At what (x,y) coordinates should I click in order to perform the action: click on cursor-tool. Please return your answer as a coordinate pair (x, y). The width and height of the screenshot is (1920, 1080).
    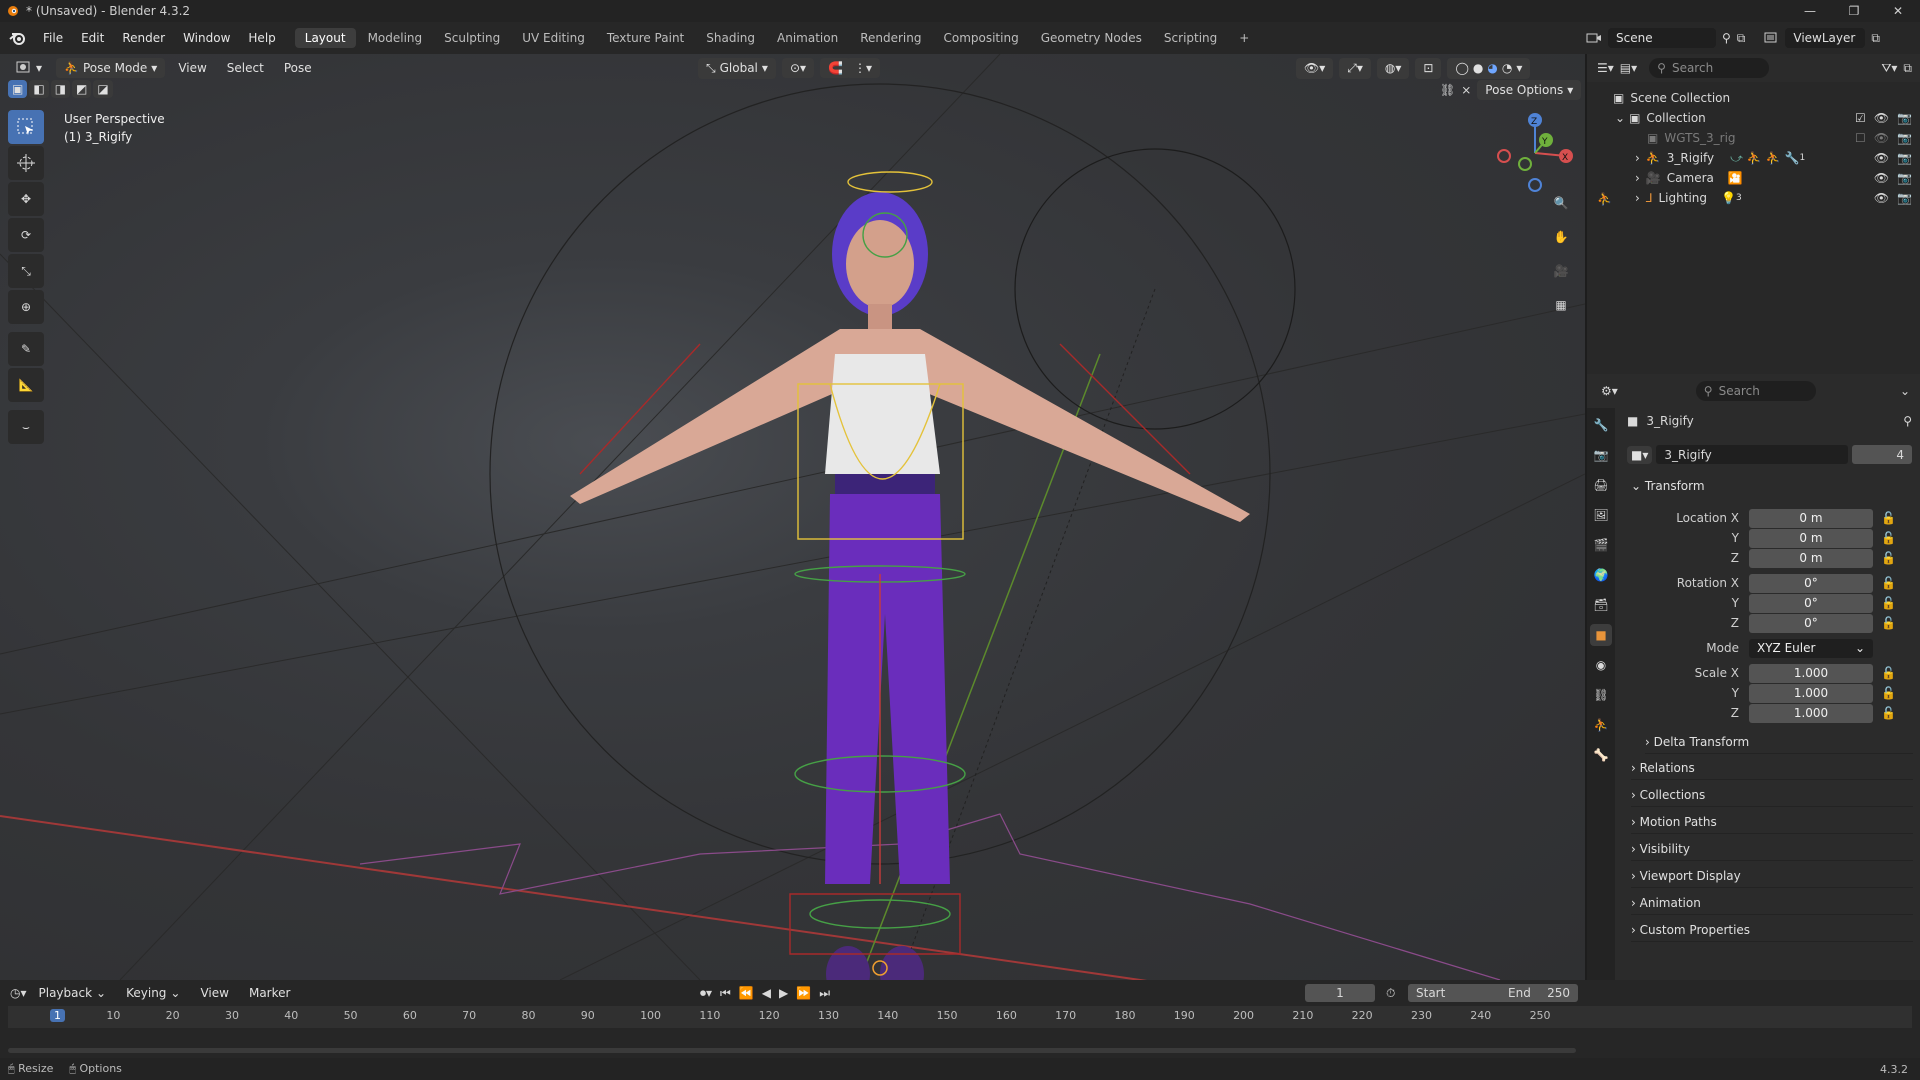
    Looking at the image, I should click on (26, 163).